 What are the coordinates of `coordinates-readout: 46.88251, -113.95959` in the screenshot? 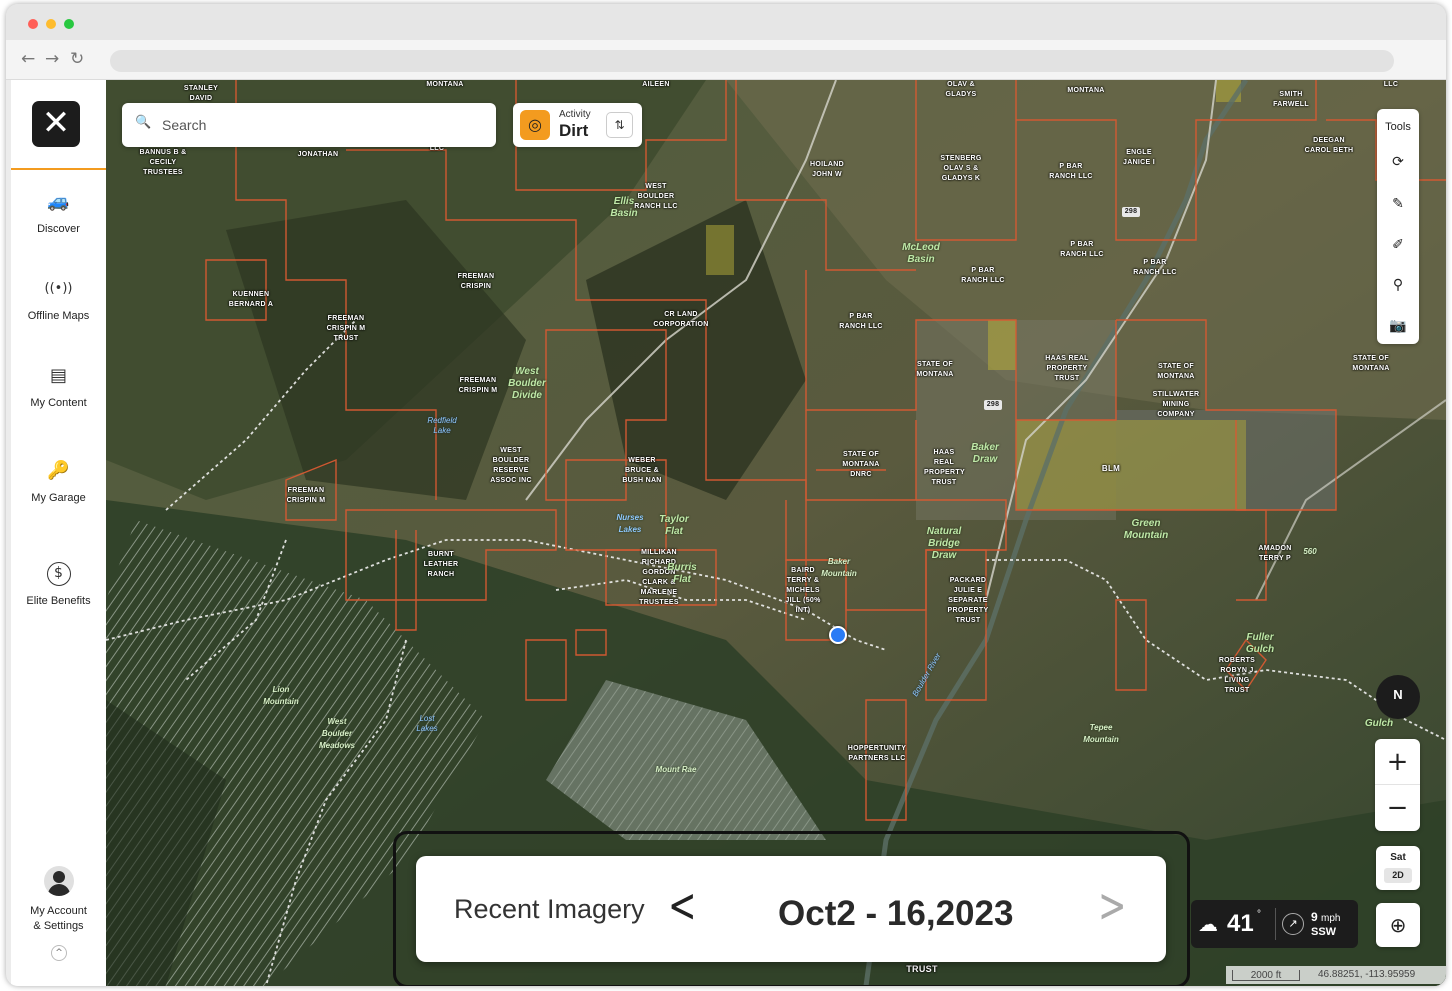 It's located at (1367, 974).